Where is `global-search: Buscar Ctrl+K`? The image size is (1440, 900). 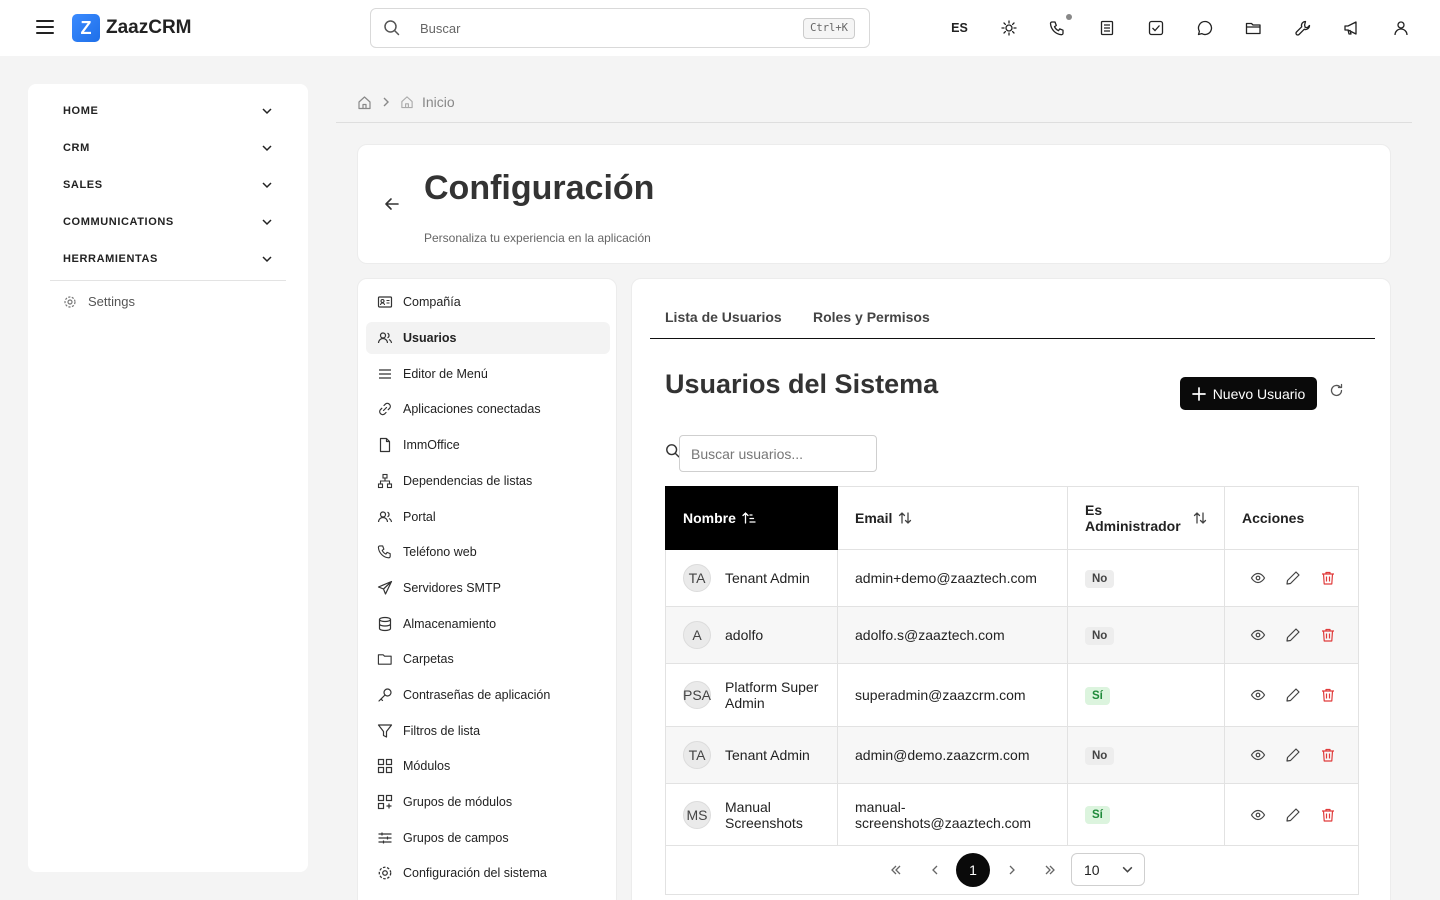
global-search: Buscar Ctrl+K is located at coordinates (620, 28).